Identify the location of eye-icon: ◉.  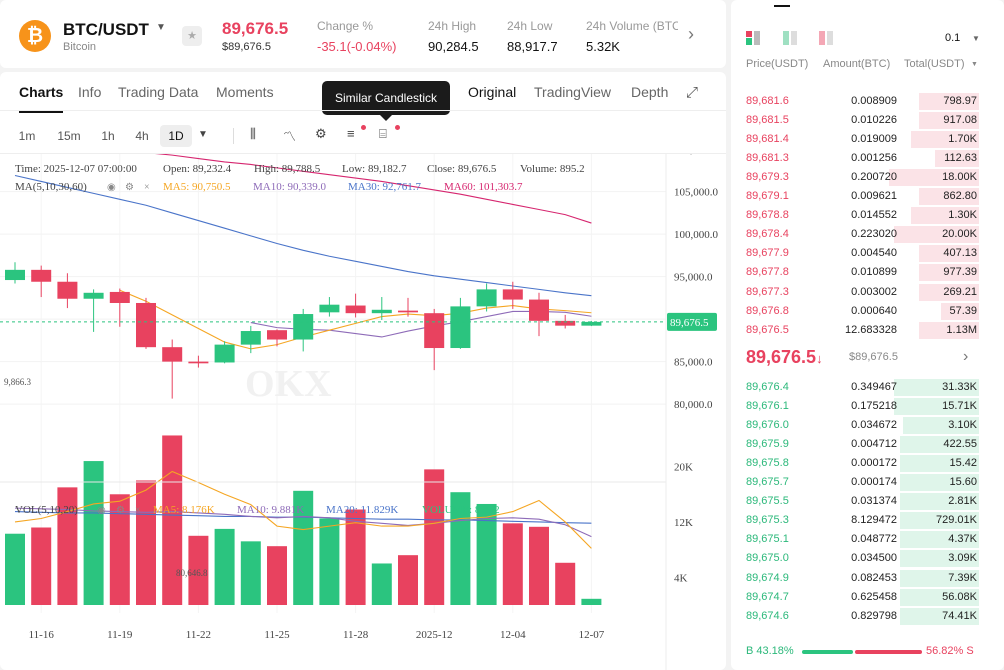
(111, 187).